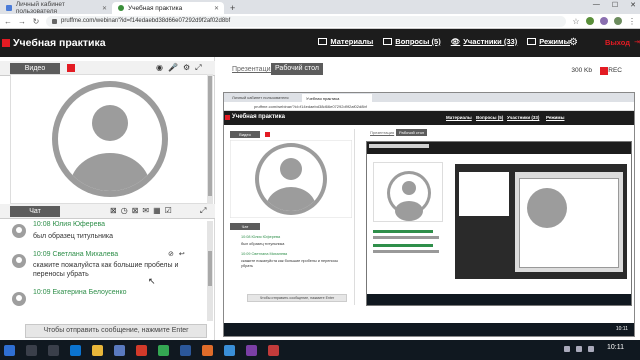  I want to click on shared-tab-desktop: Рабочий стол, so click(412, 132).